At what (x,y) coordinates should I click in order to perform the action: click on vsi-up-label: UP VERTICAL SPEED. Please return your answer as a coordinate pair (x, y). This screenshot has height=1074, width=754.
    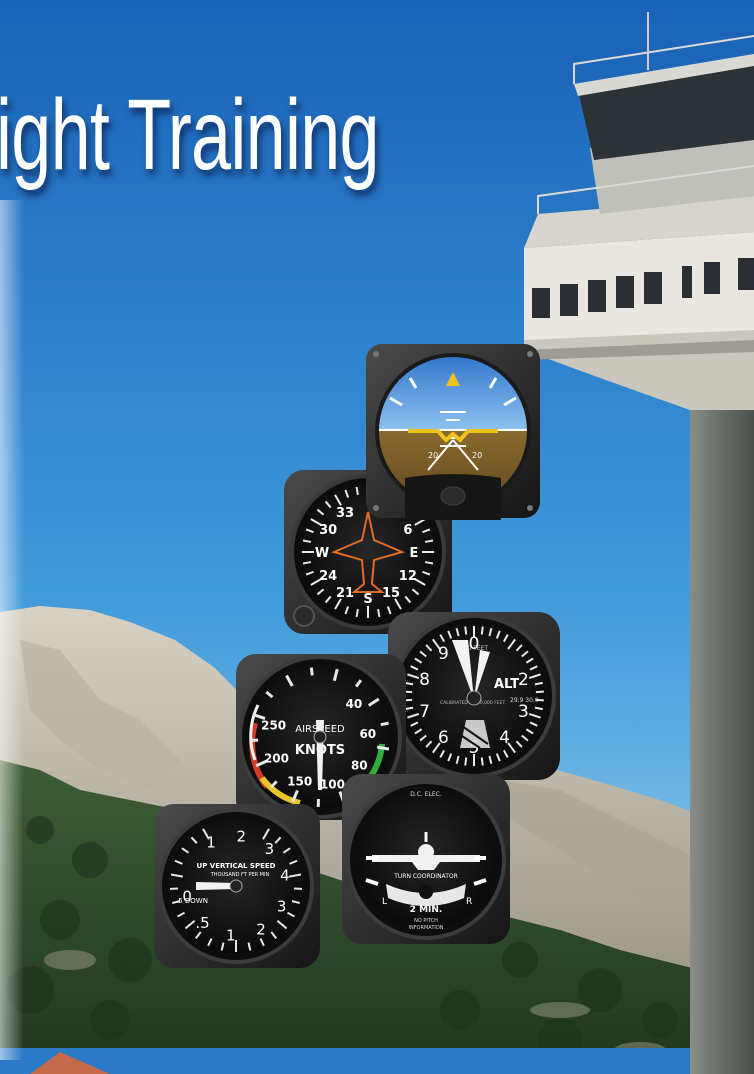
    Looking at the image, I should click on (236, 866).